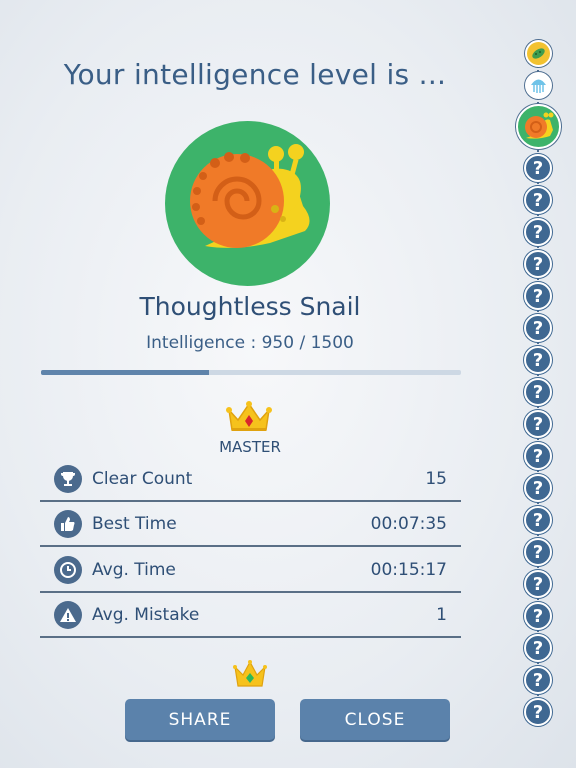 Image resolution: width=576 pixels, height=768 pixels. Describe the element at coordinates (146, 615) in the screenshot. I see `stat-label: Avg. Mistake` at that location.